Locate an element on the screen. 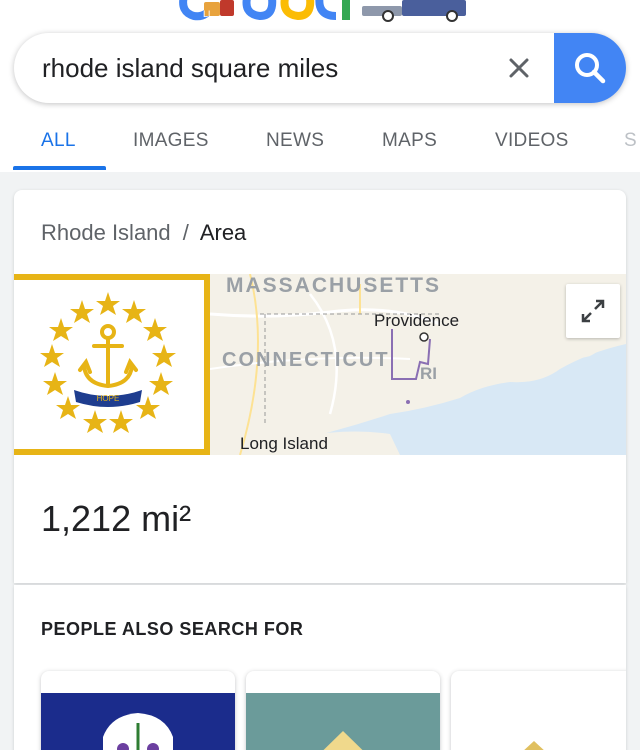 This screenshot has height=750, width=640. connecticut-flag-icon is located at coordinates (138, 721).